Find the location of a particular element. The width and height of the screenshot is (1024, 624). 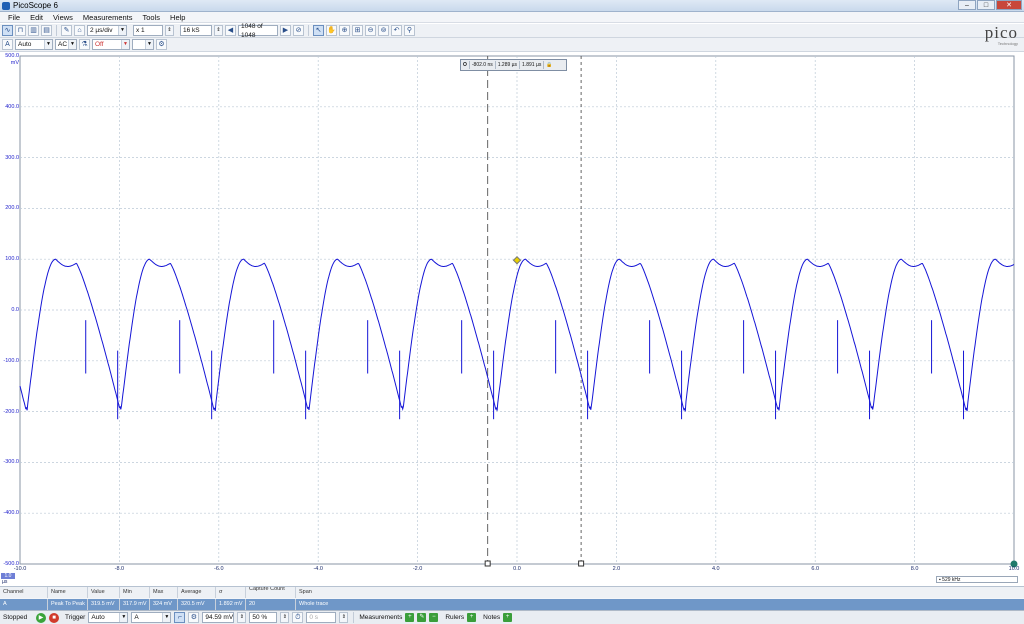

col-average: Average is located at coordinates (197, 592).